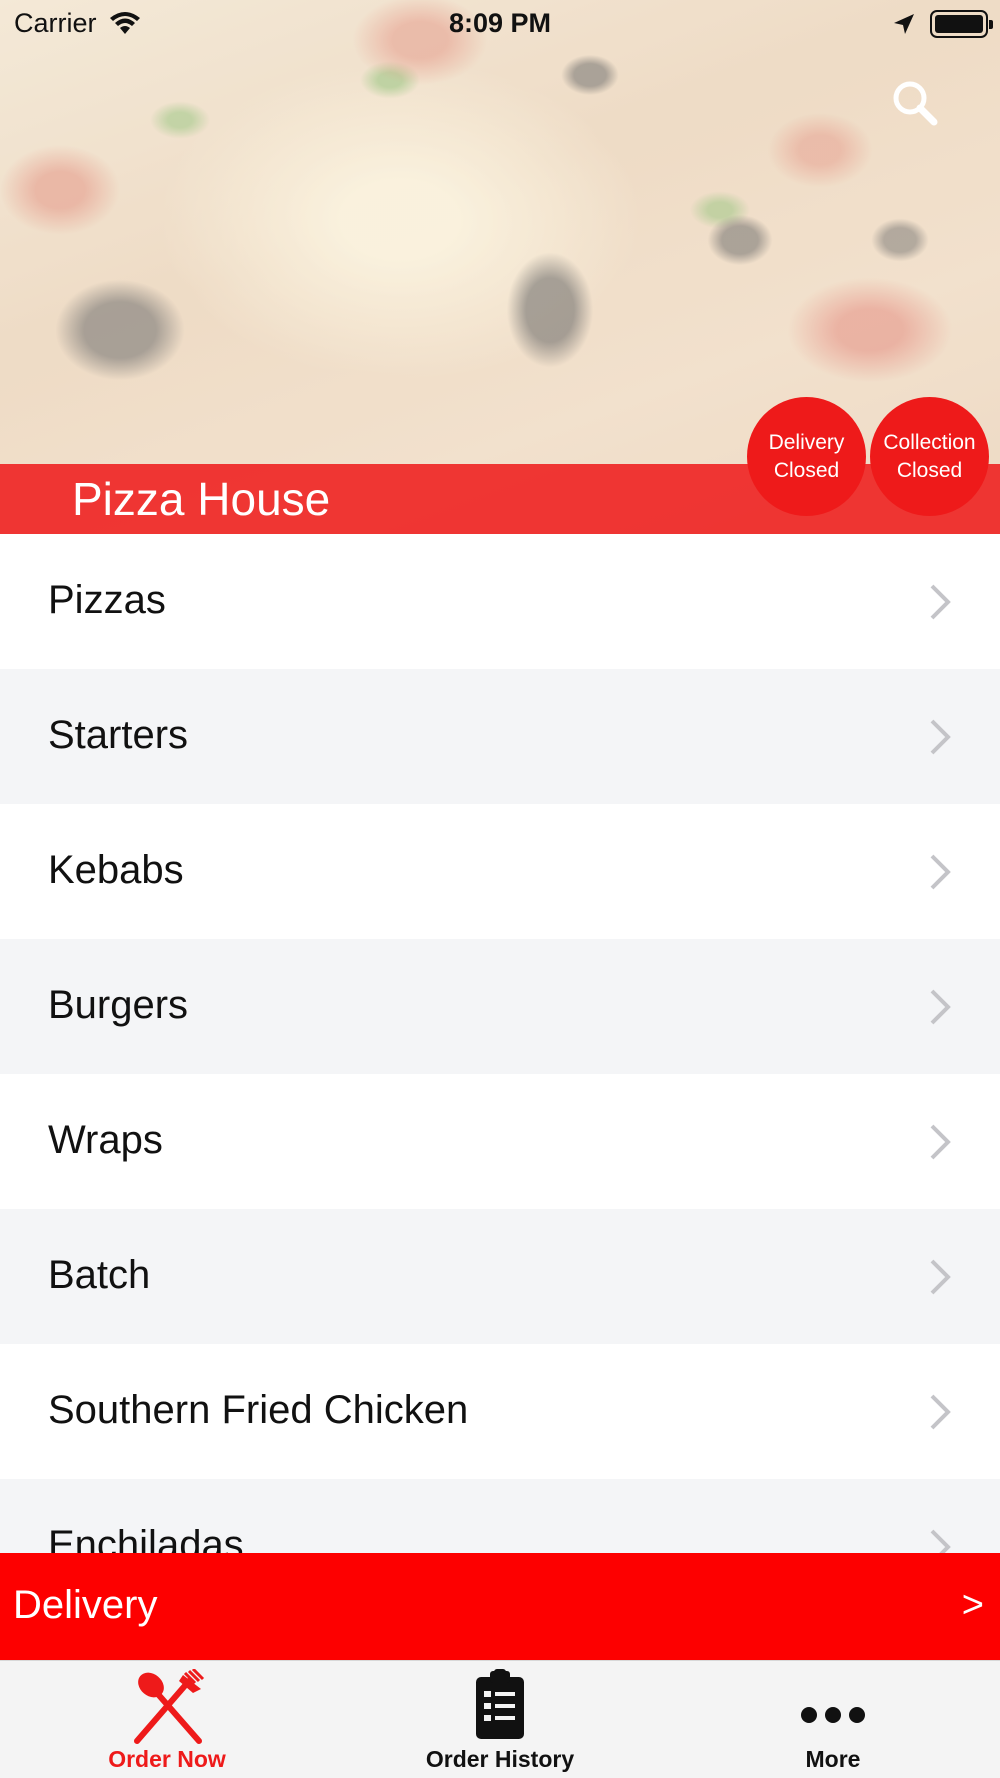  I want to click on battery-tip, so click(991, 24).